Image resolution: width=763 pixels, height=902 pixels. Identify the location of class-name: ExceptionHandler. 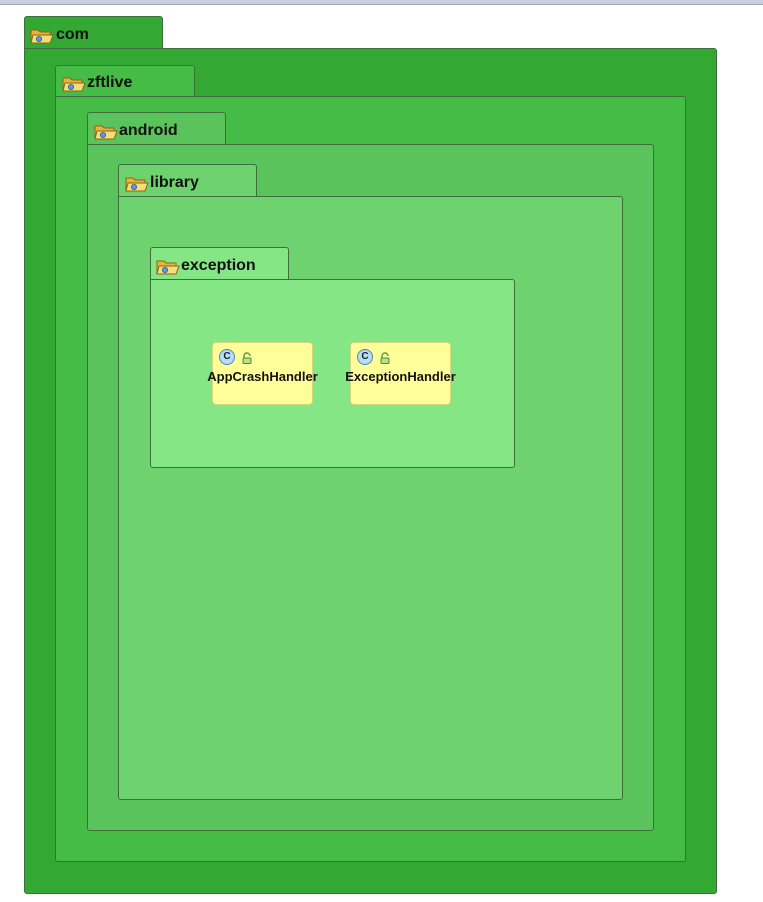
(400, 376).